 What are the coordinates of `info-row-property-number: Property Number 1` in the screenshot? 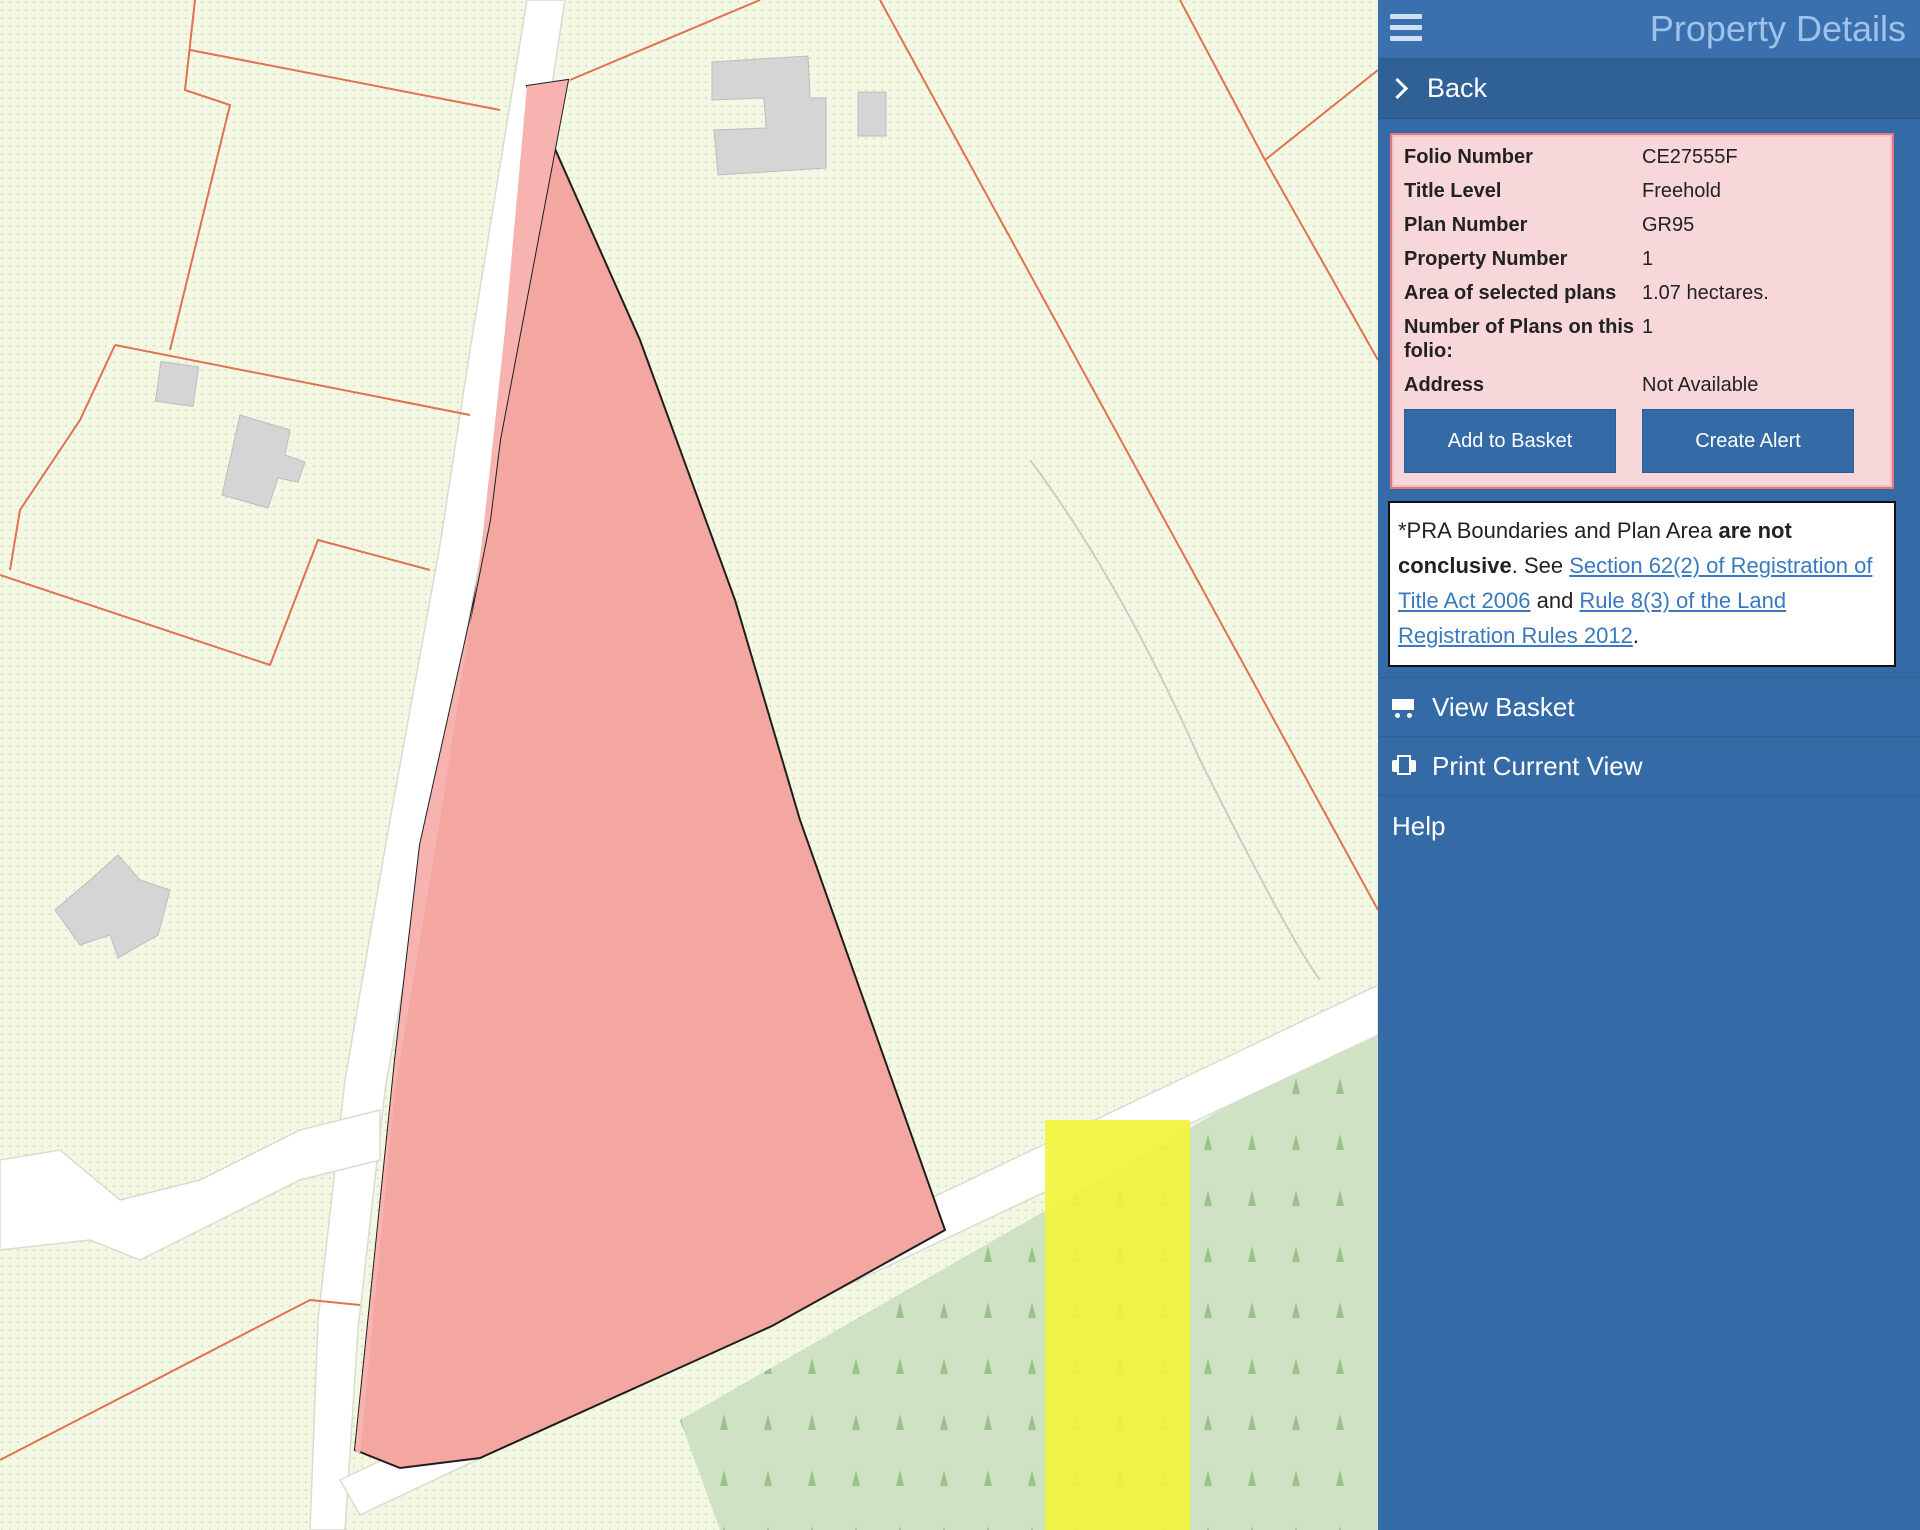 It's located at (1643, 259).